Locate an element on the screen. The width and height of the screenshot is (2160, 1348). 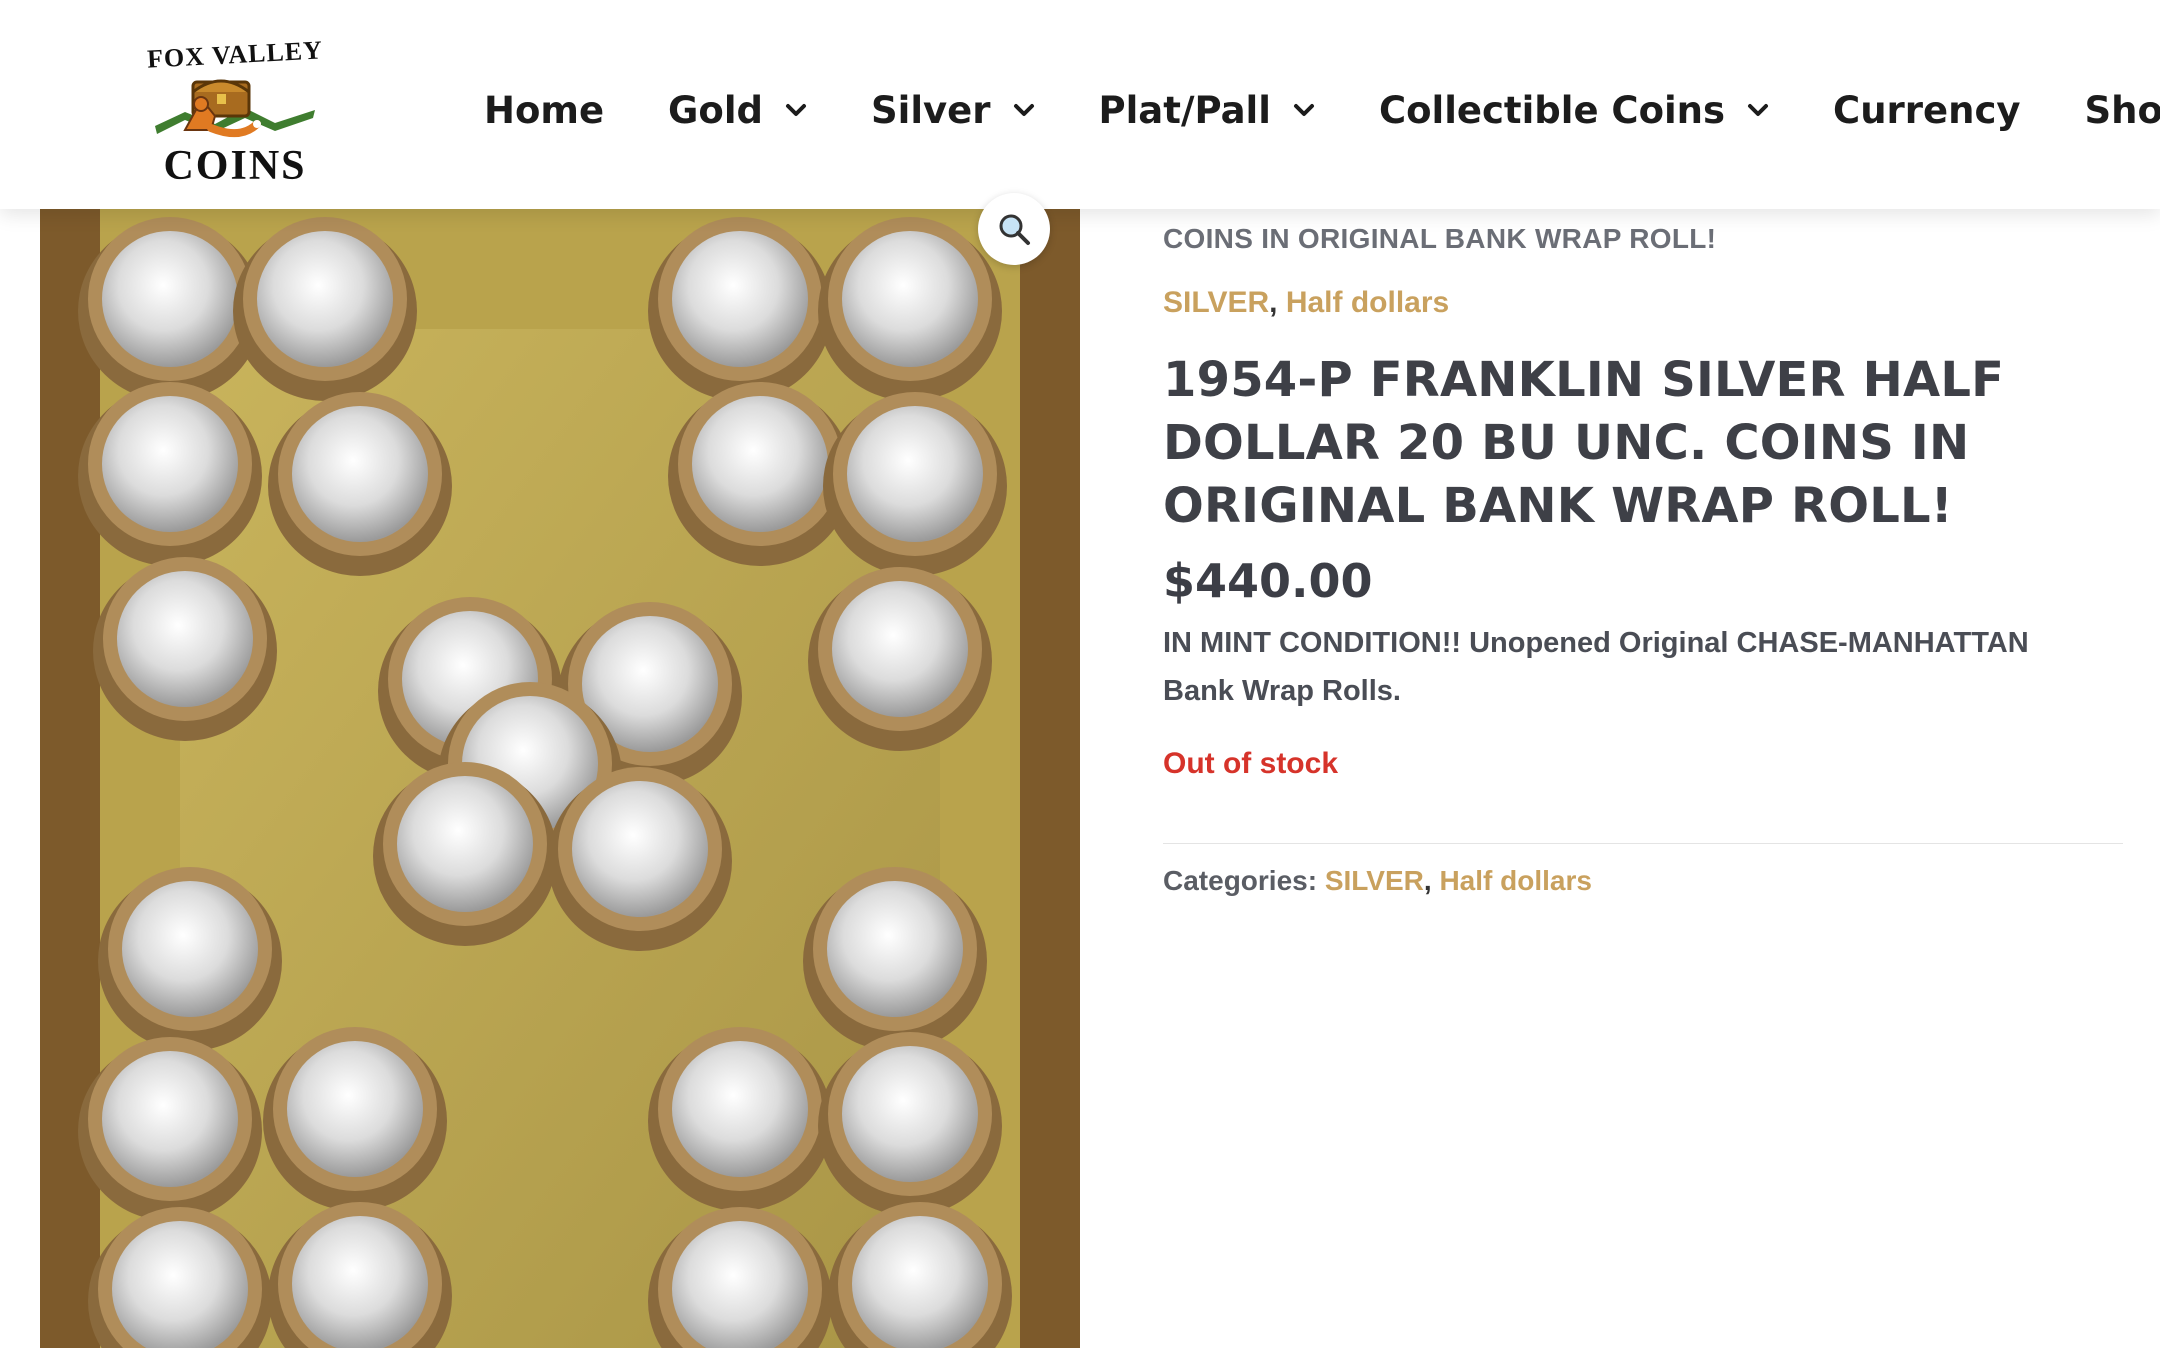
nav-currency: Currency is located at coordinates (1926, 110).